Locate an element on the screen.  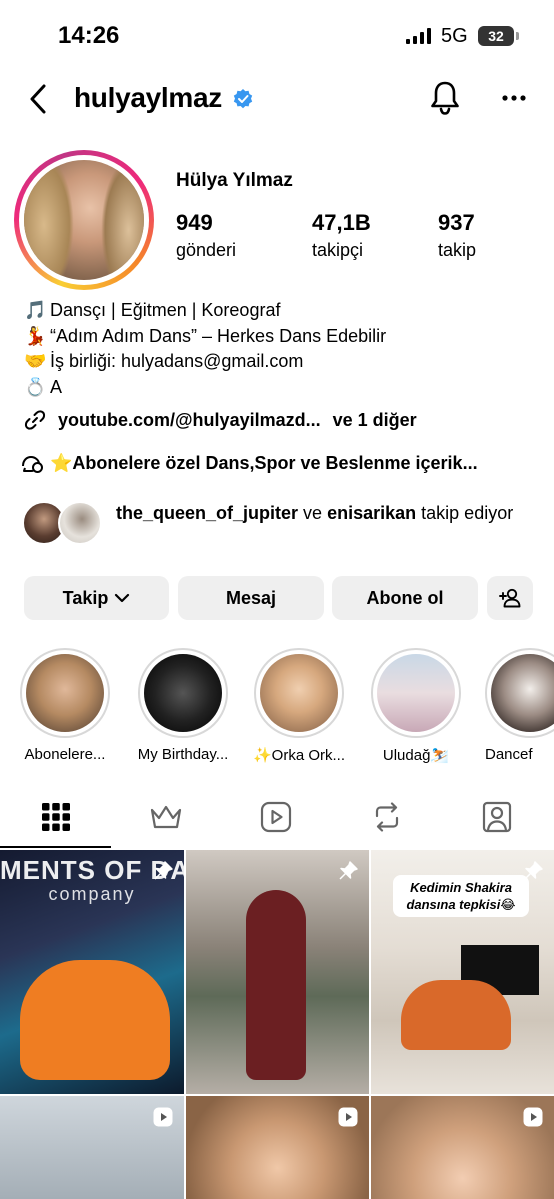
status-bar: 14:26 5G 32 is located at coordinates (277, 35).